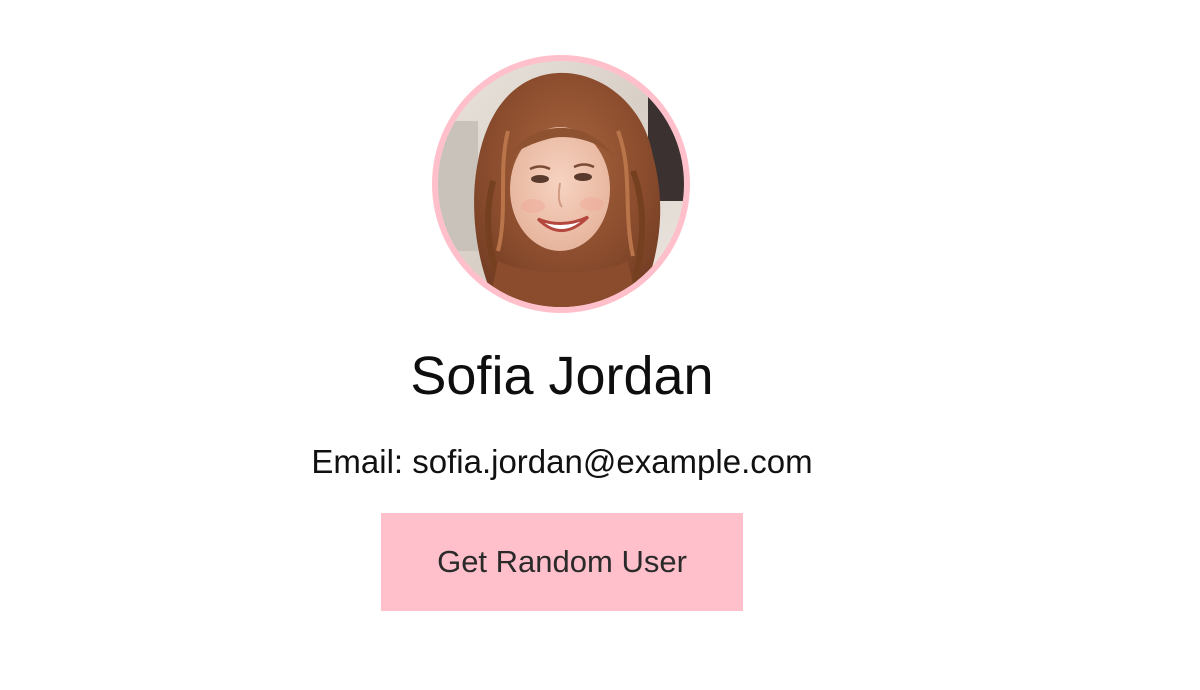 The height and width of the screenshot is (690, 1200). What do you see at coordinates (562, 562) in the screenshot?
I see `get-random-user-button: Get Random User` at bounding box center [562, 562].